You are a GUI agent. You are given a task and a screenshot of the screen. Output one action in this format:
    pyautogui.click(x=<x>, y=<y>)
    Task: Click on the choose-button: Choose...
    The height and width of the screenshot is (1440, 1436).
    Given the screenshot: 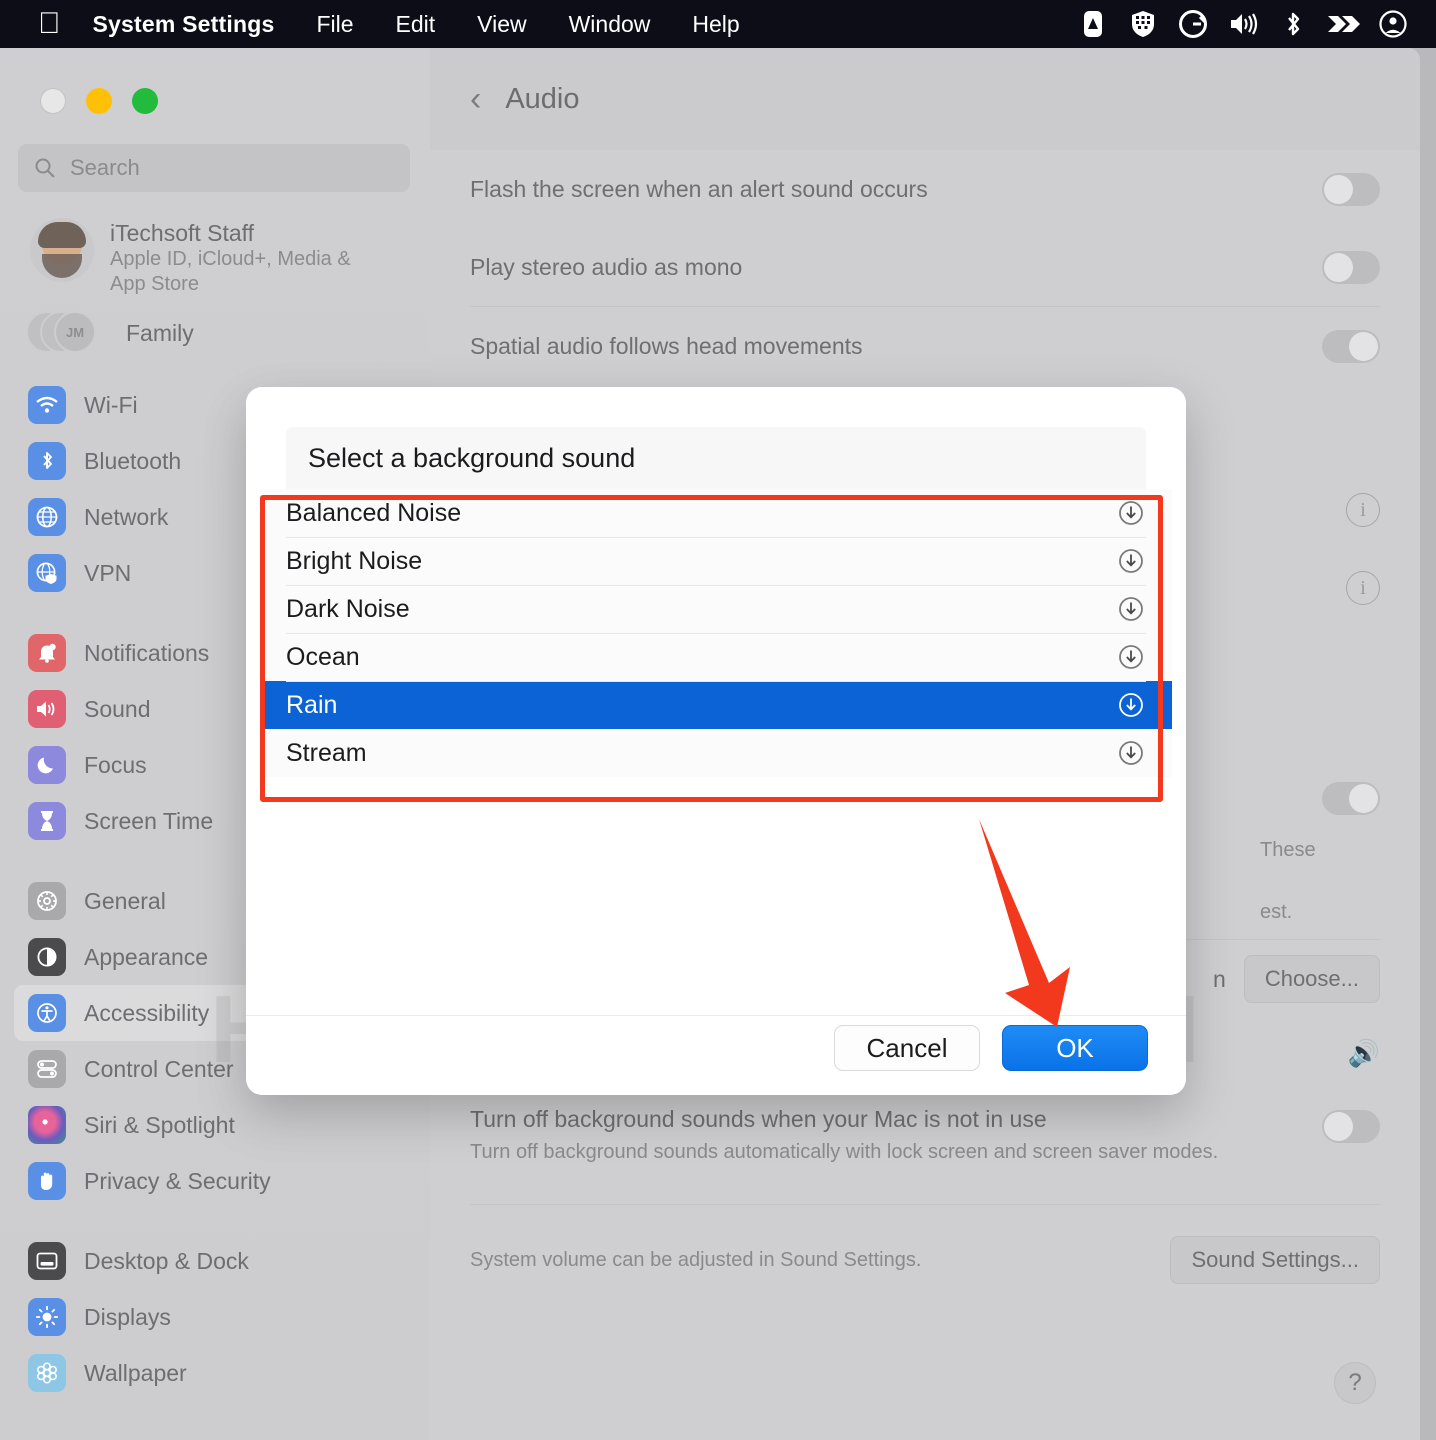 What is the action you would take?
    pyautogui.click(x=1311, y=979)
    